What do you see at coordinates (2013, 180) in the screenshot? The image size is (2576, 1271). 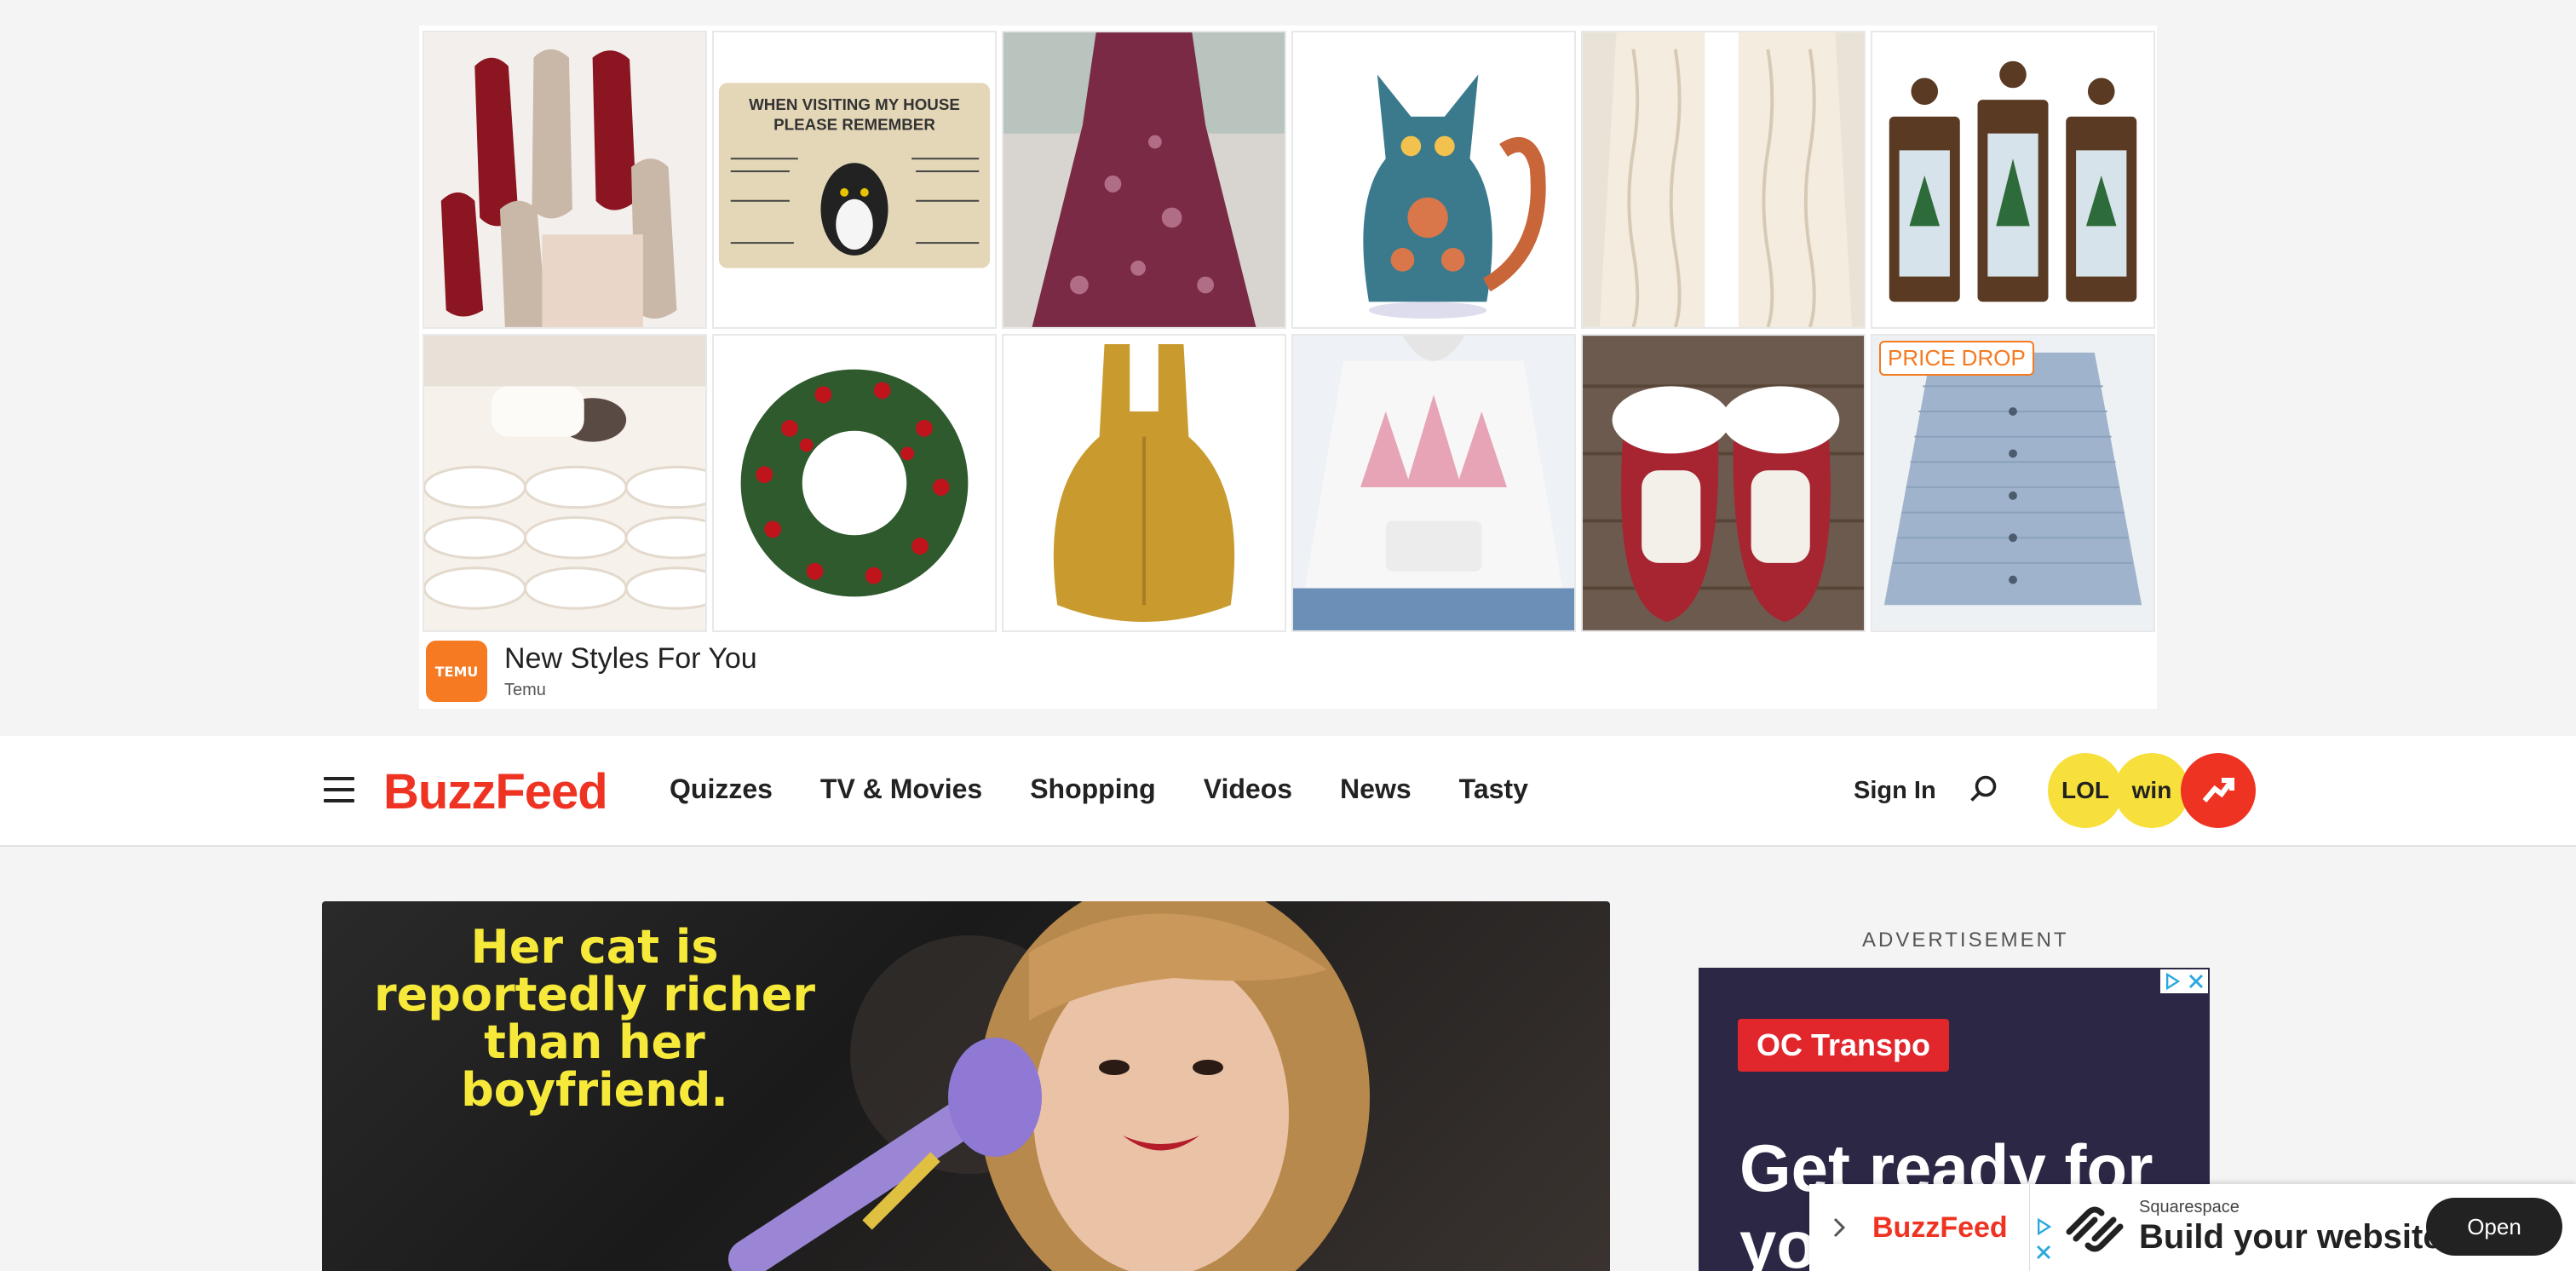 I see `product-tile-lanterns` at bounding box center [2013, 180].